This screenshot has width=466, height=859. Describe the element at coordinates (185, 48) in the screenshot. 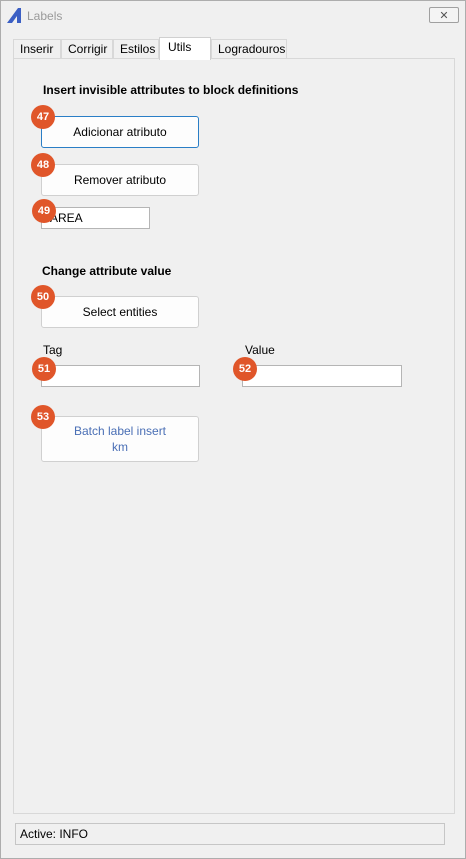

I see `tab-utils: Utils` at that location.